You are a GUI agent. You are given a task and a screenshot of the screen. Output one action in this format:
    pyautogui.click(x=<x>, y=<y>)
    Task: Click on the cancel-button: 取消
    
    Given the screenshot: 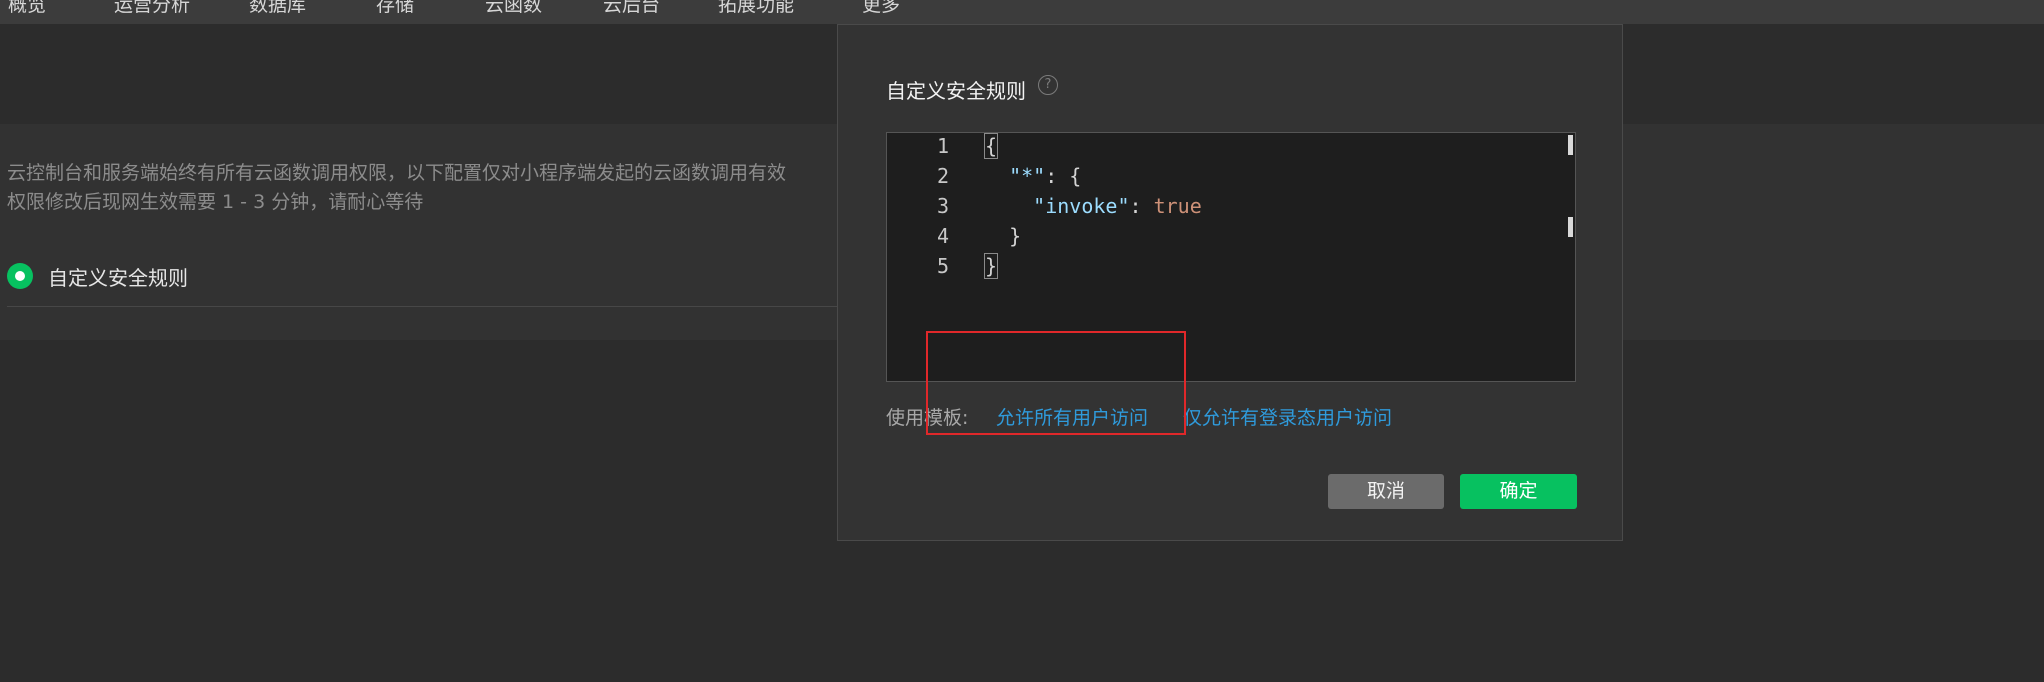 What is the action you would take?
    pyautogui.click(x=1386, y=491)
    